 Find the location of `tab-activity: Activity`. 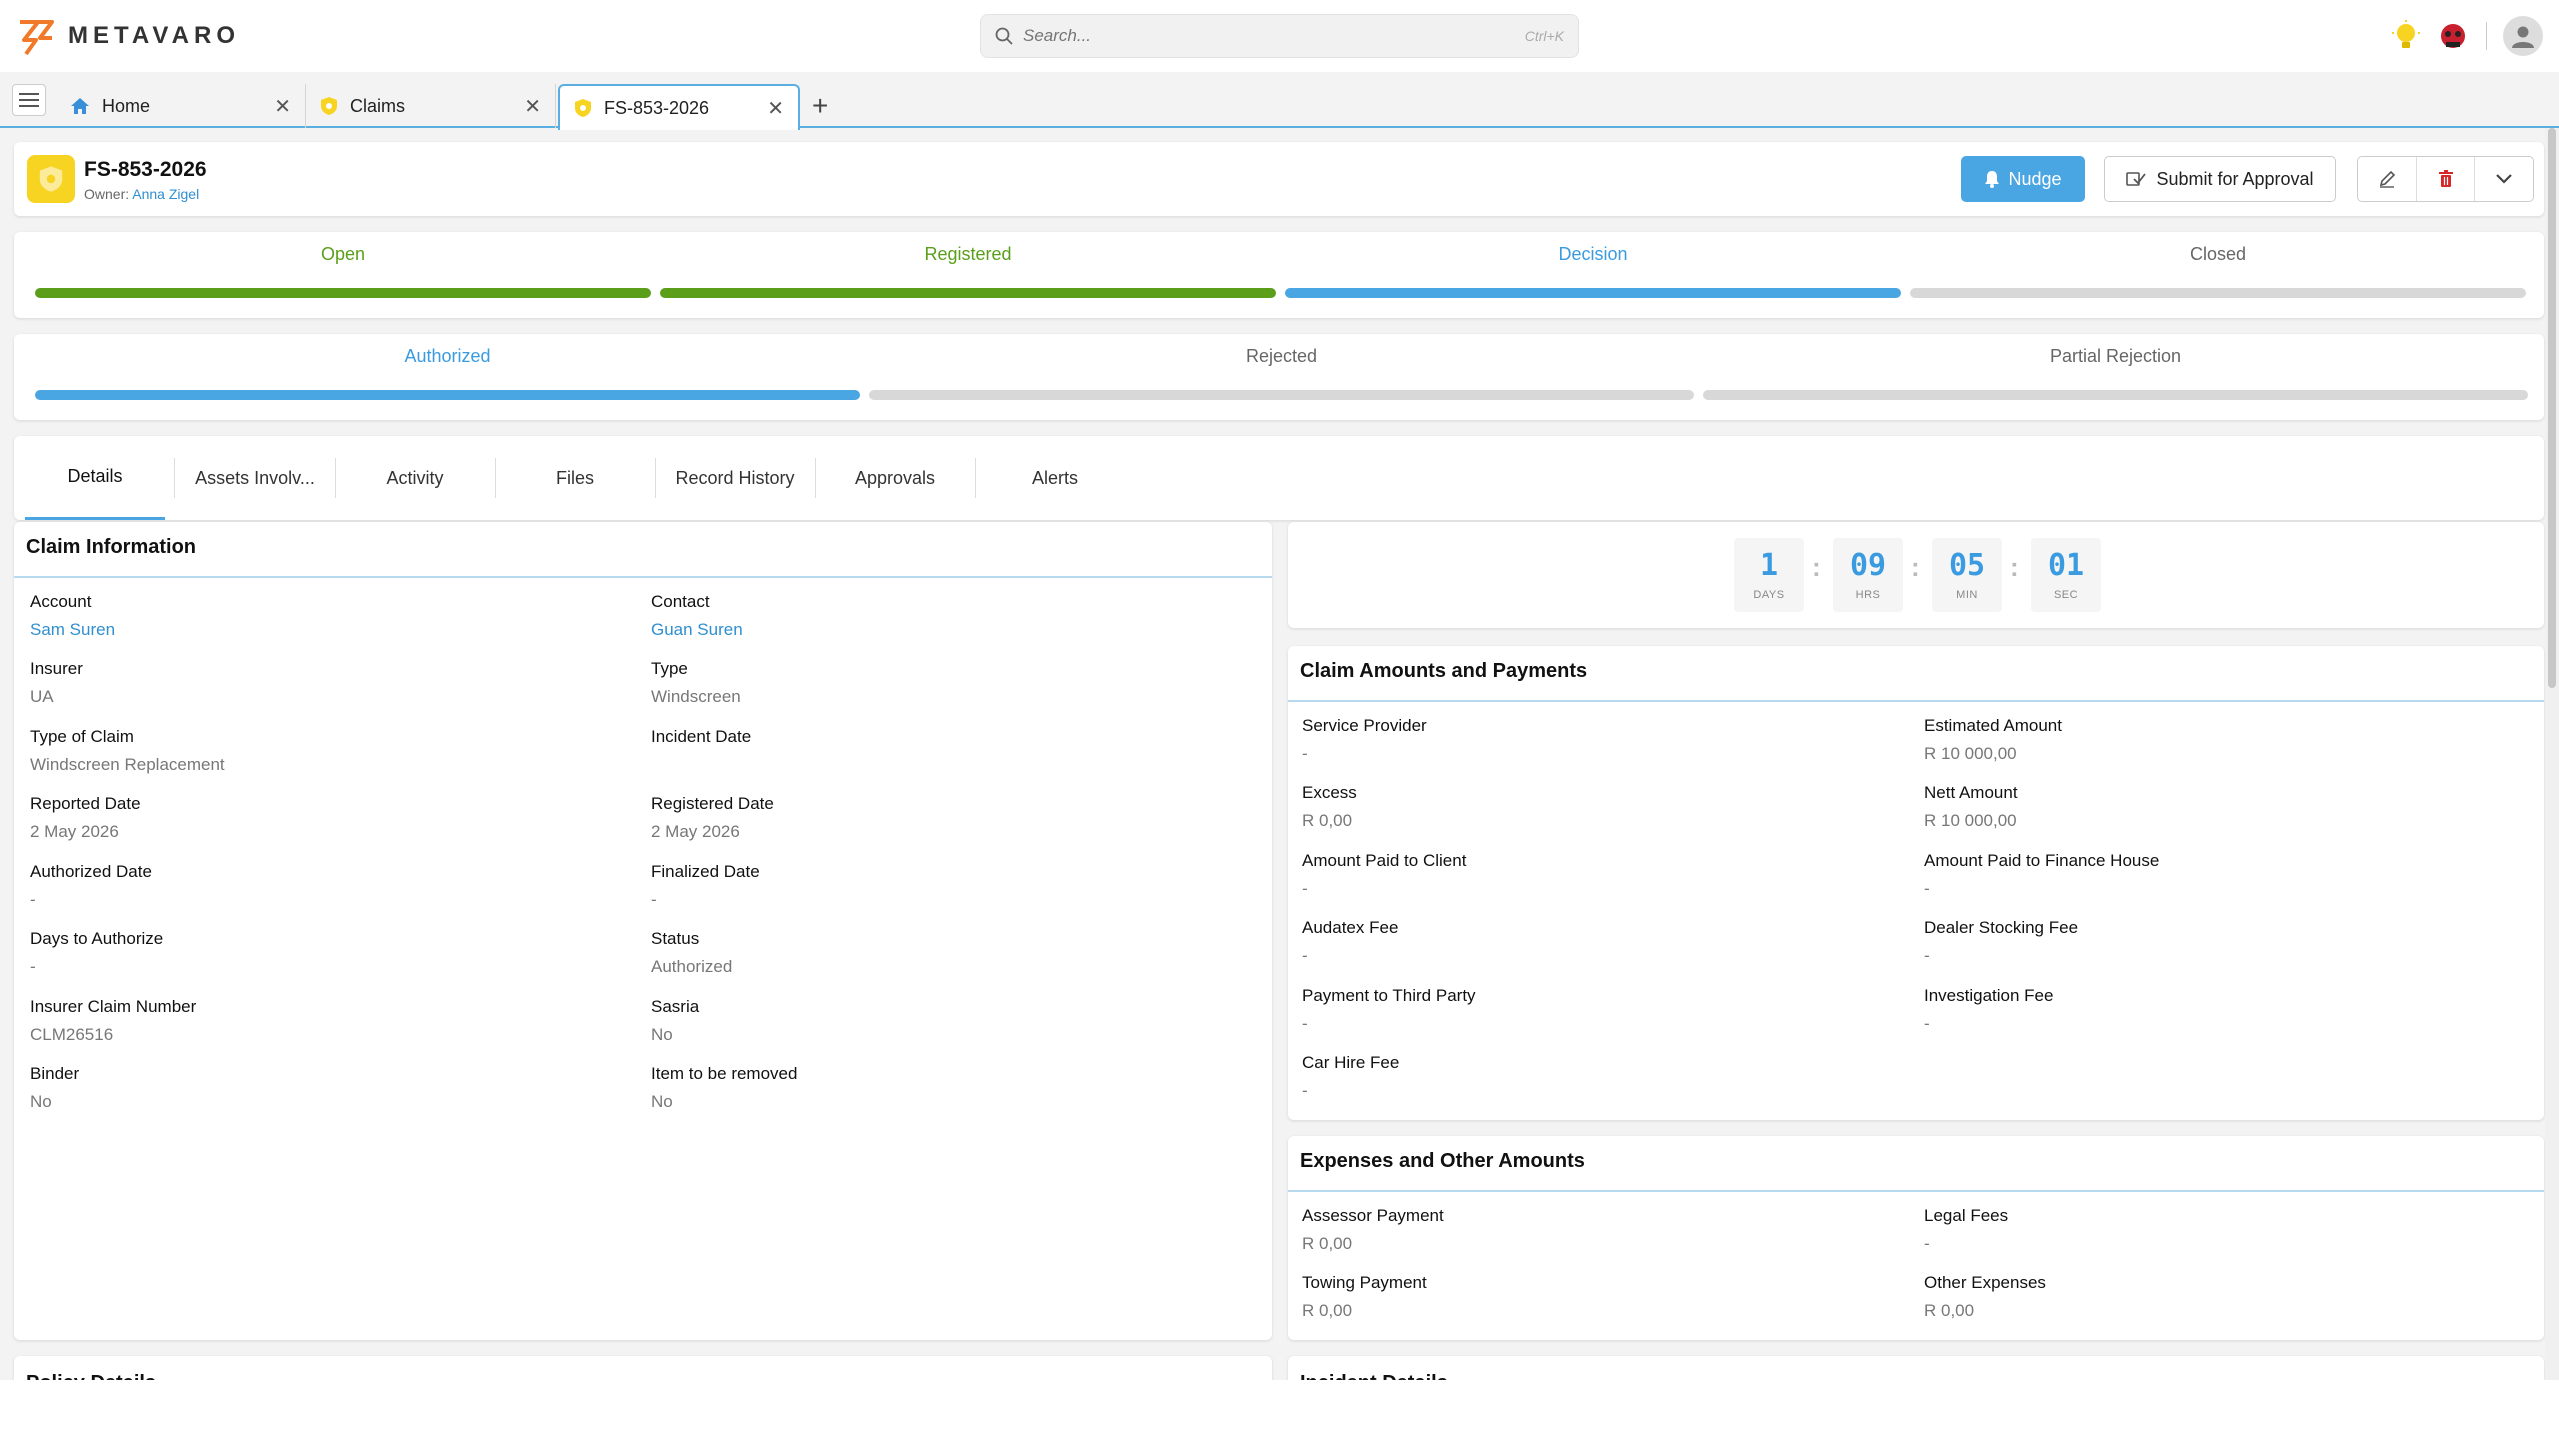

tab-activity: Activity is located at coordinates (415, 478).